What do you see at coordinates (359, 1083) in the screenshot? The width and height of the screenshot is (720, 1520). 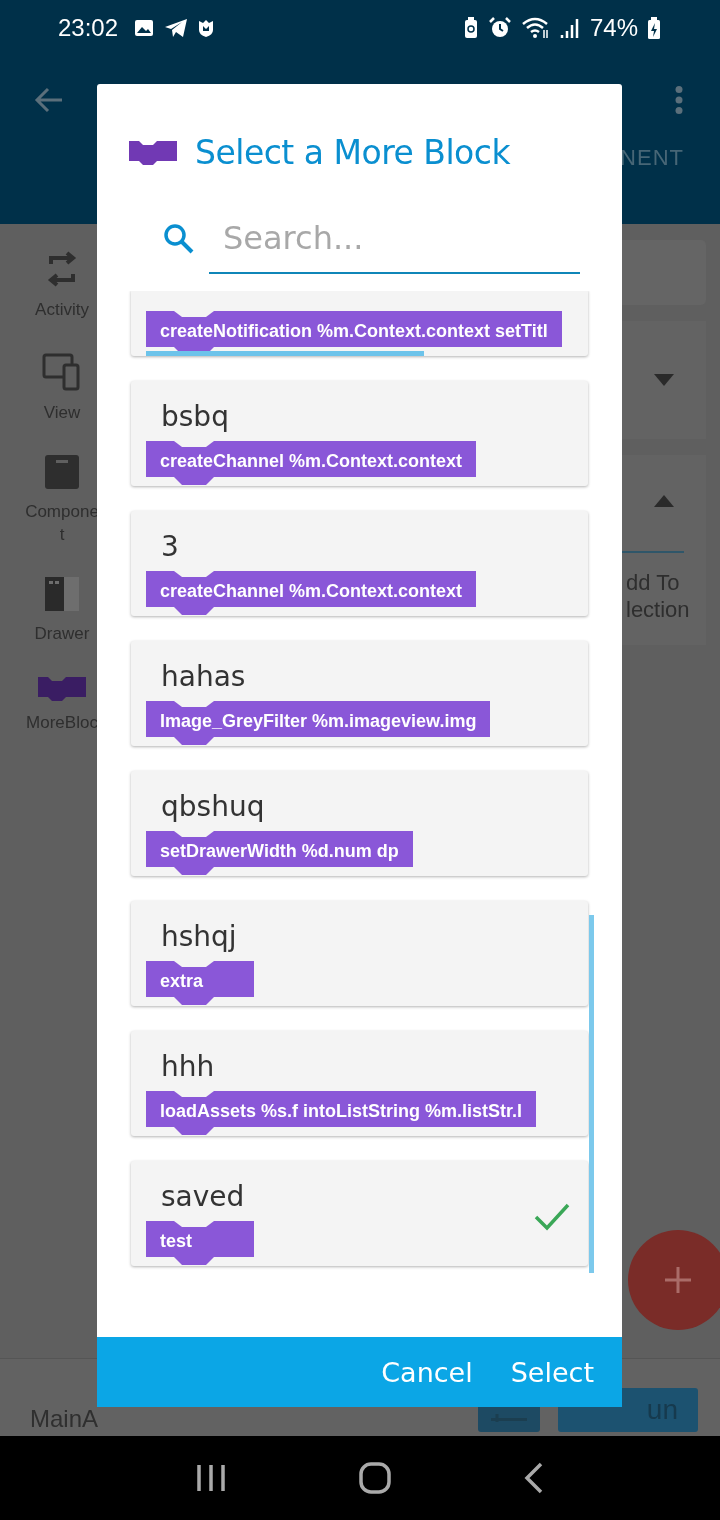 I see `more-block-item: hhh loadAssets %s.f intoListString %m.listStr.l` at bounding box center [359, 1083].